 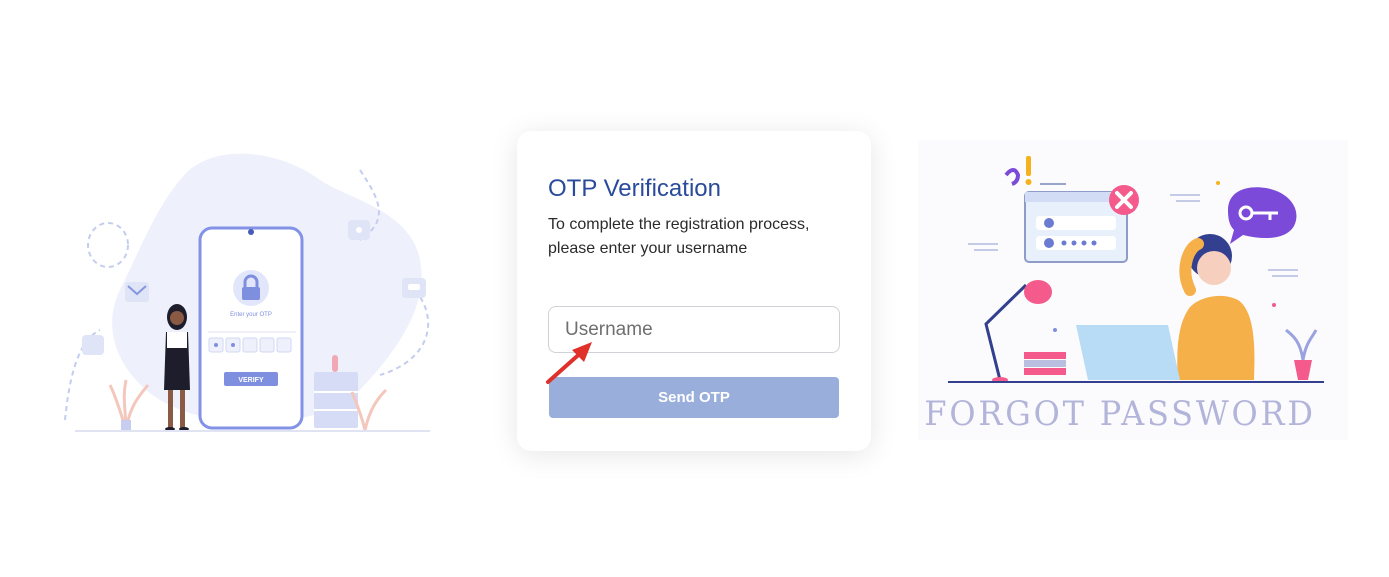 I want to click on close-icon, so click(x=1124, y=200).